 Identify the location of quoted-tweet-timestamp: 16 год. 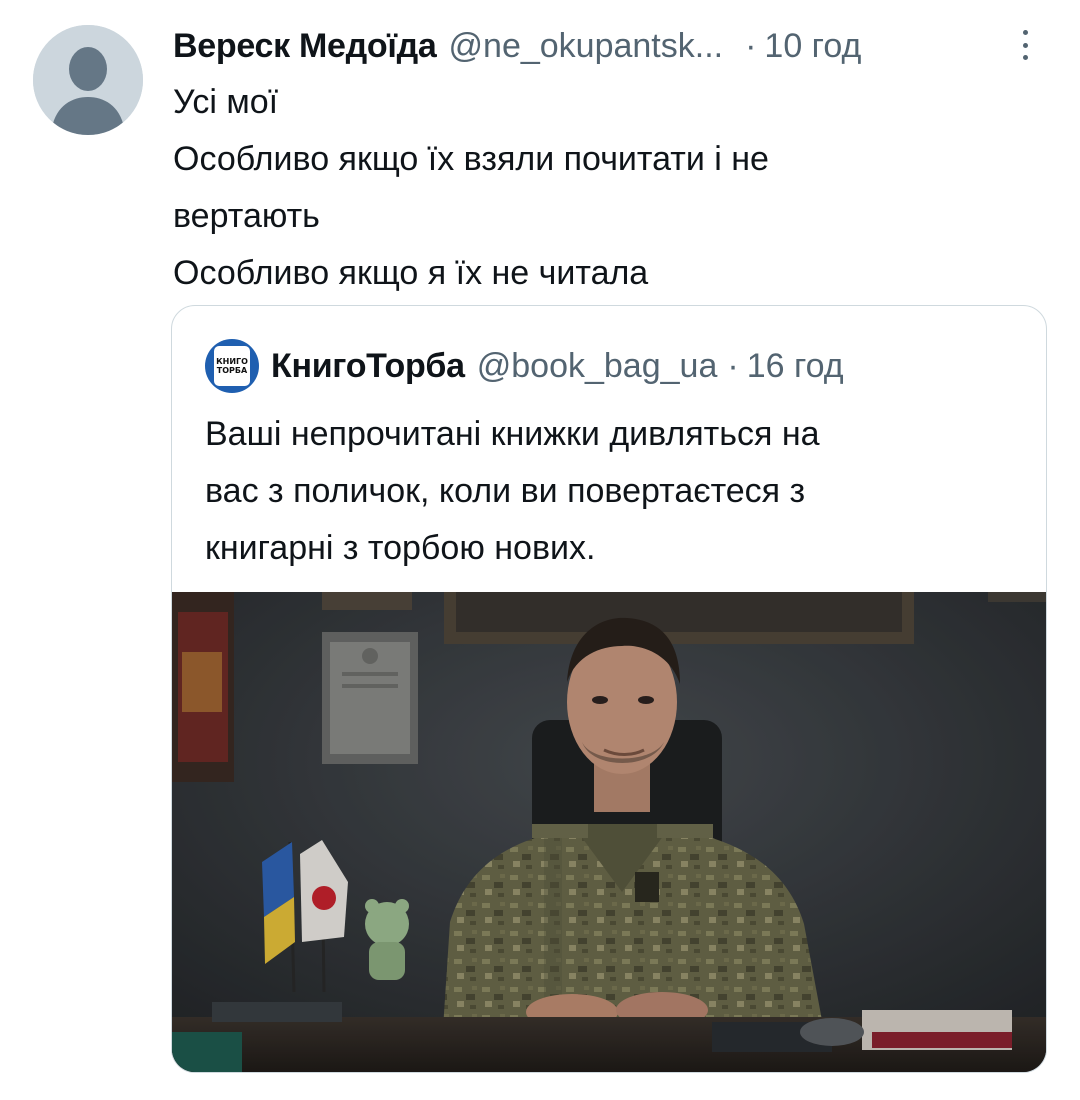
(795, 366).